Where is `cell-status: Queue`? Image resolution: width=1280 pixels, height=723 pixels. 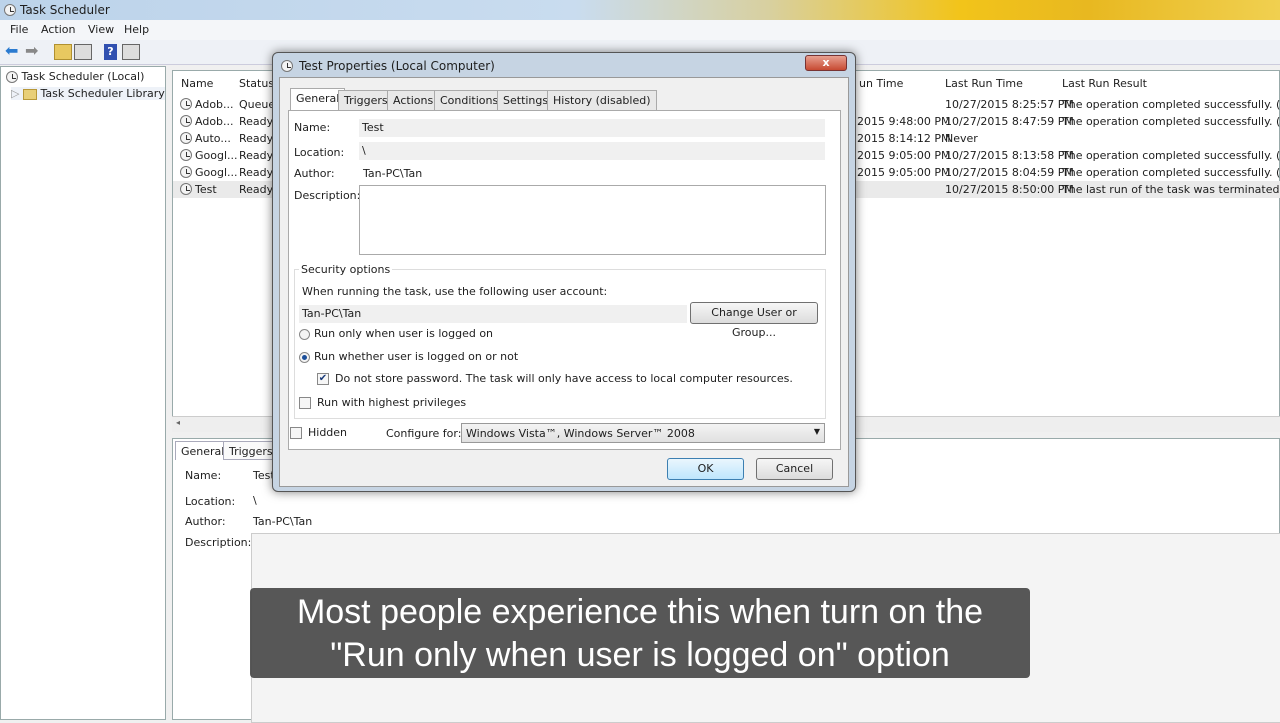 cell-status: Queue is located at coordinates (257, 104).